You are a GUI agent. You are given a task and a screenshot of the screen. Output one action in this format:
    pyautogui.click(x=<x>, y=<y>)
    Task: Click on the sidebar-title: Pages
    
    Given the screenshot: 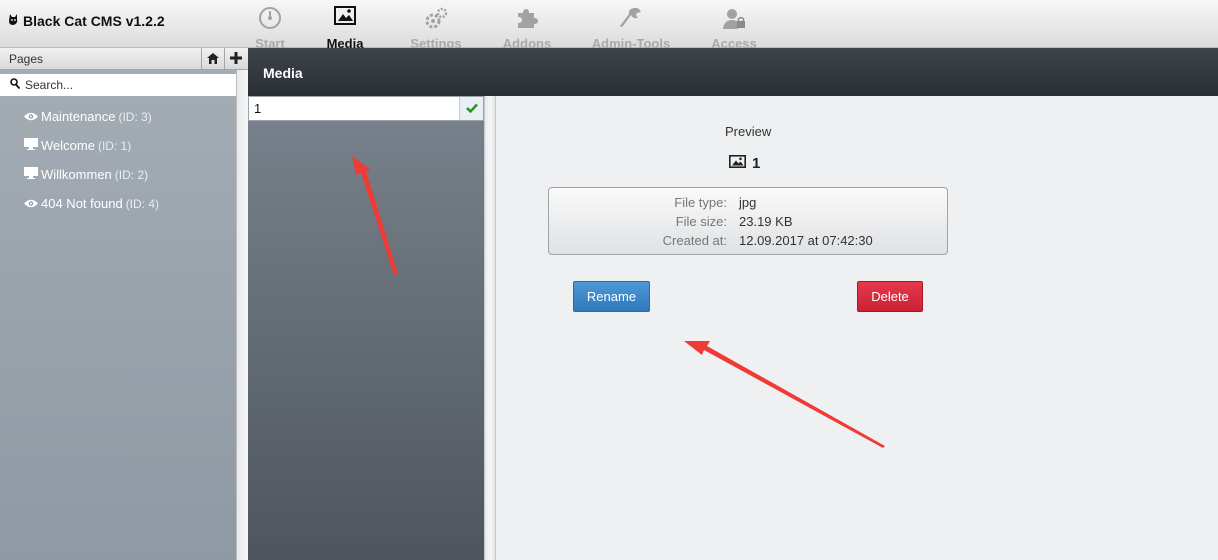 What is the action you would take?
    pyautogui.click(x=26, y=59)
    